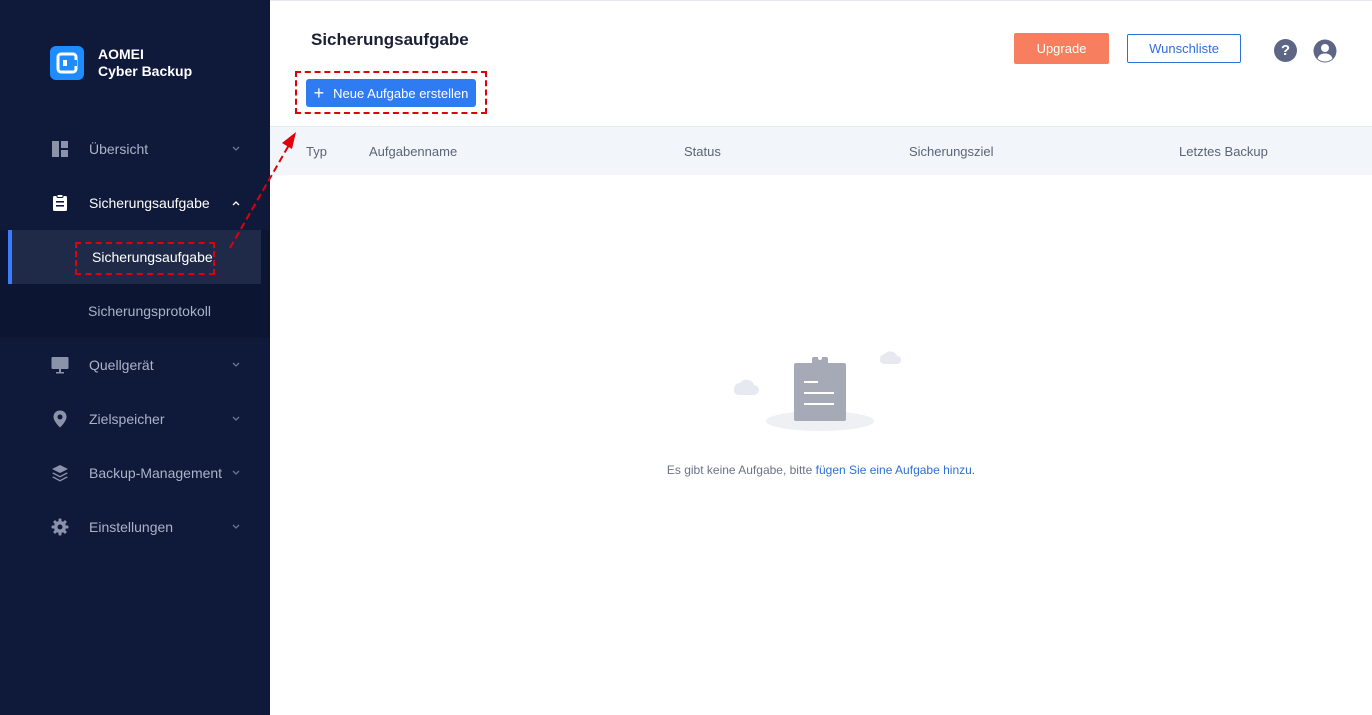  I want to click on sidebar-subitem-backup-log: Sicherungsprotokoll, so click(135, 311).